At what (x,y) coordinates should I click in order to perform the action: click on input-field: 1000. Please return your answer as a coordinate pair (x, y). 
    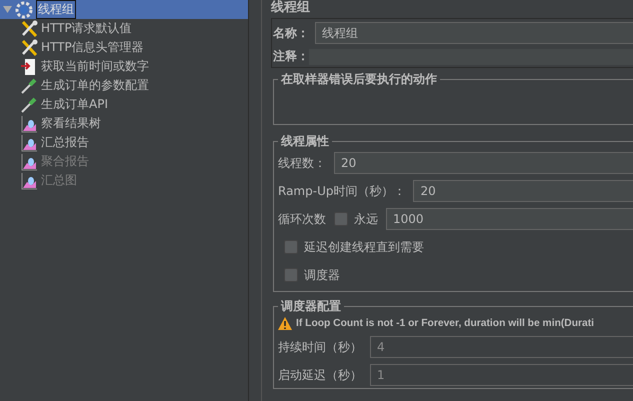
    Looking at the image, I should click on (509, 219).